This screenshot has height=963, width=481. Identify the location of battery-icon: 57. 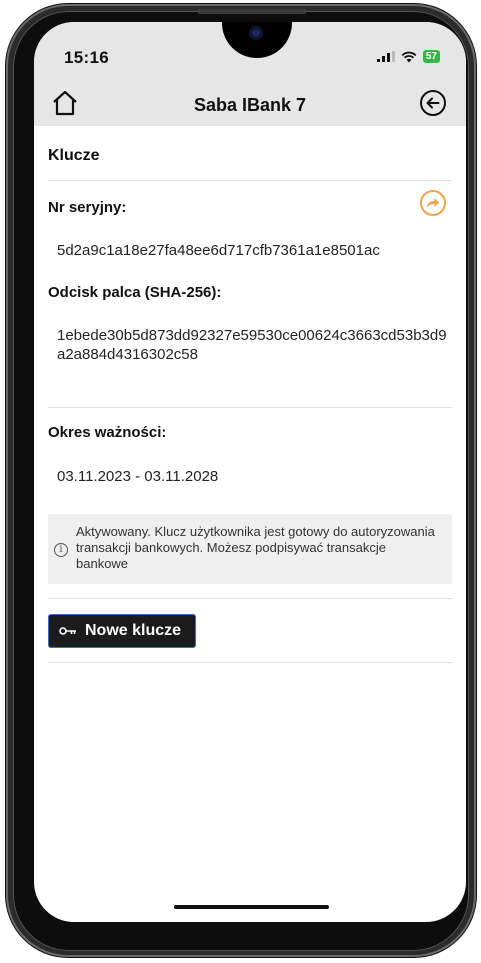
(431, 56).